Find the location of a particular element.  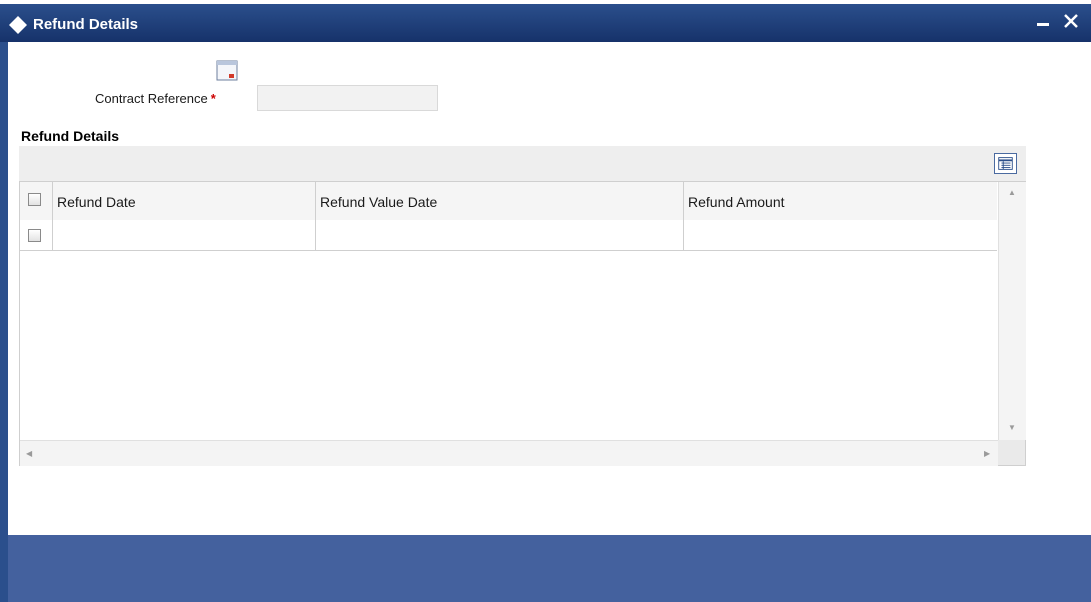

close-icon is located at coordinates (1071, 21).